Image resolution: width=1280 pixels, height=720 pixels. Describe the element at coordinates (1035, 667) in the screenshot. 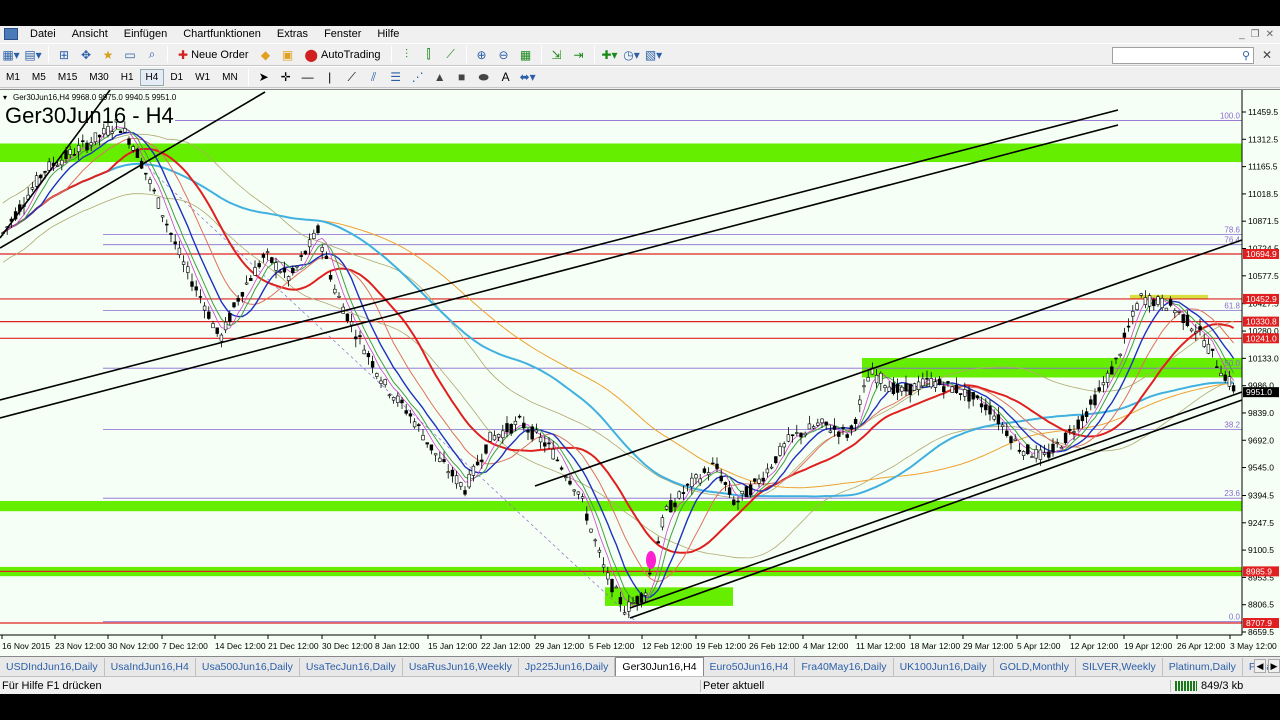

I see `chart-tab-gold-monthly: GOLD,Monthly` at that location.